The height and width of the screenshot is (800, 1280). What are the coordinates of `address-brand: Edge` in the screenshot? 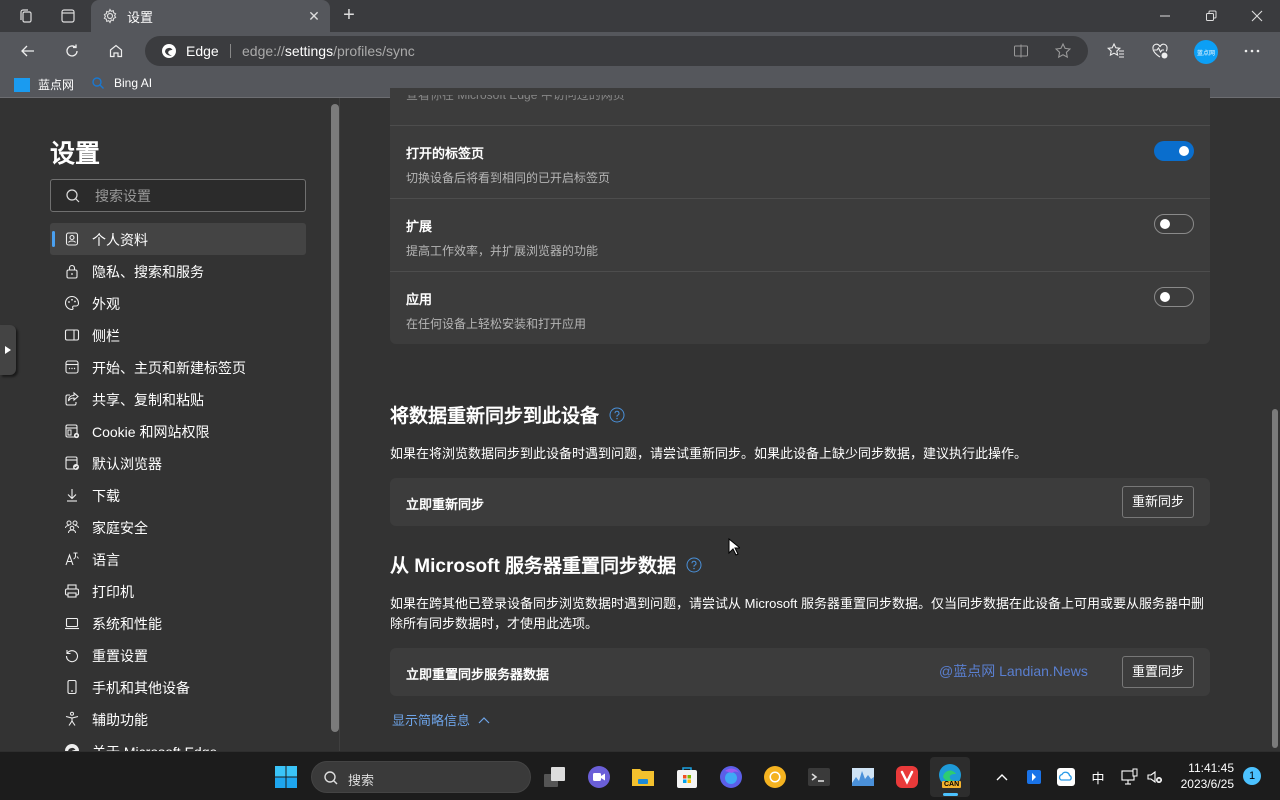 It's located at (202, 51).